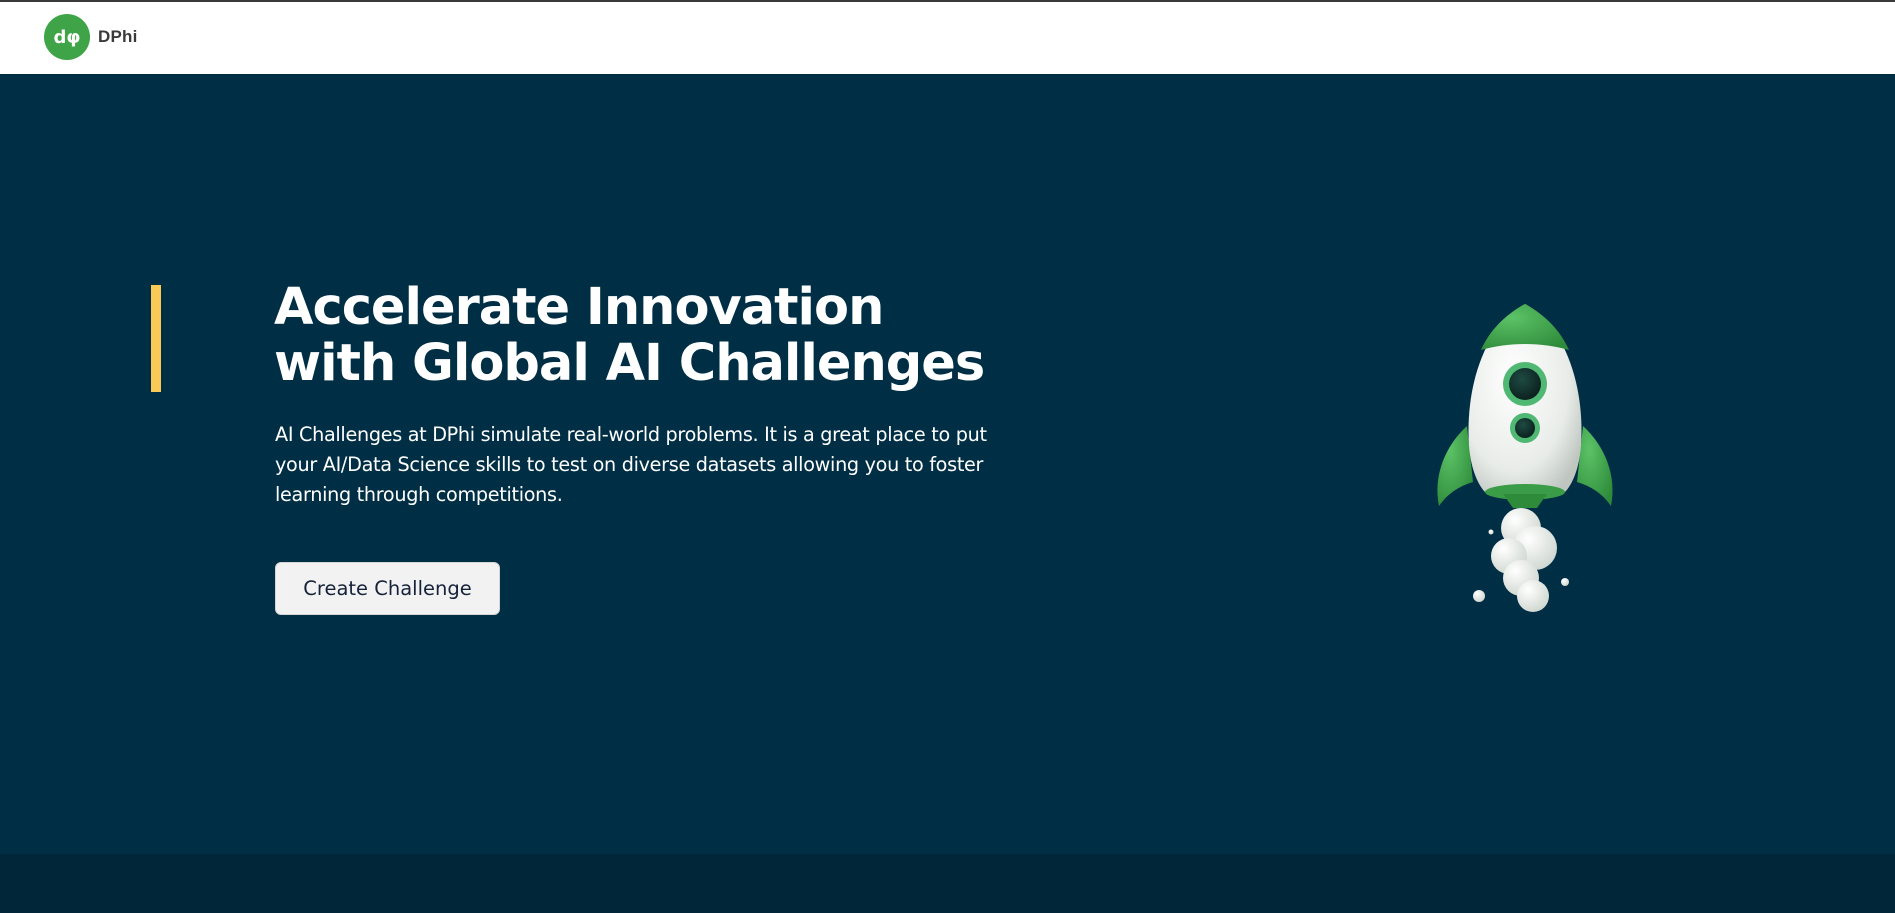 Image resolution: width=1895 pixels, height=913 pixels. I want to click on dphi-logo-icon: dφ, so click(67, 37).